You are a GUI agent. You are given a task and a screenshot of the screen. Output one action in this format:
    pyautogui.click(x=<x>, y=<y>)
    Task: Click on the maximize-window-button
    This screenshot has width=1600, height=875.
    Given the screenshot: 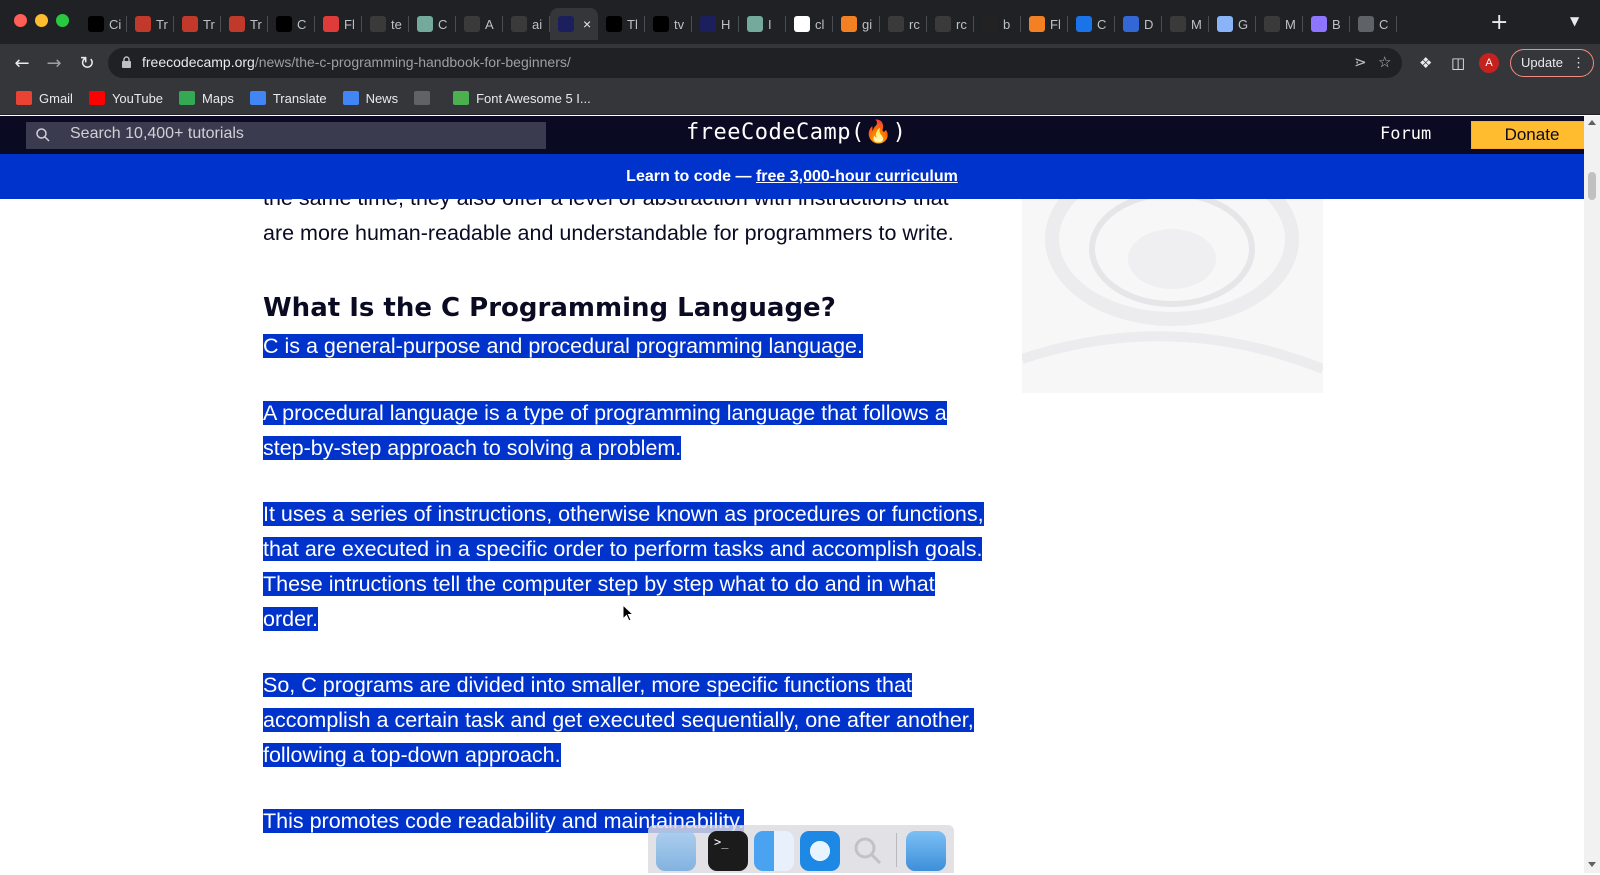 What is the action you would take?
    pyautogui.click(x=62, y=20)
    